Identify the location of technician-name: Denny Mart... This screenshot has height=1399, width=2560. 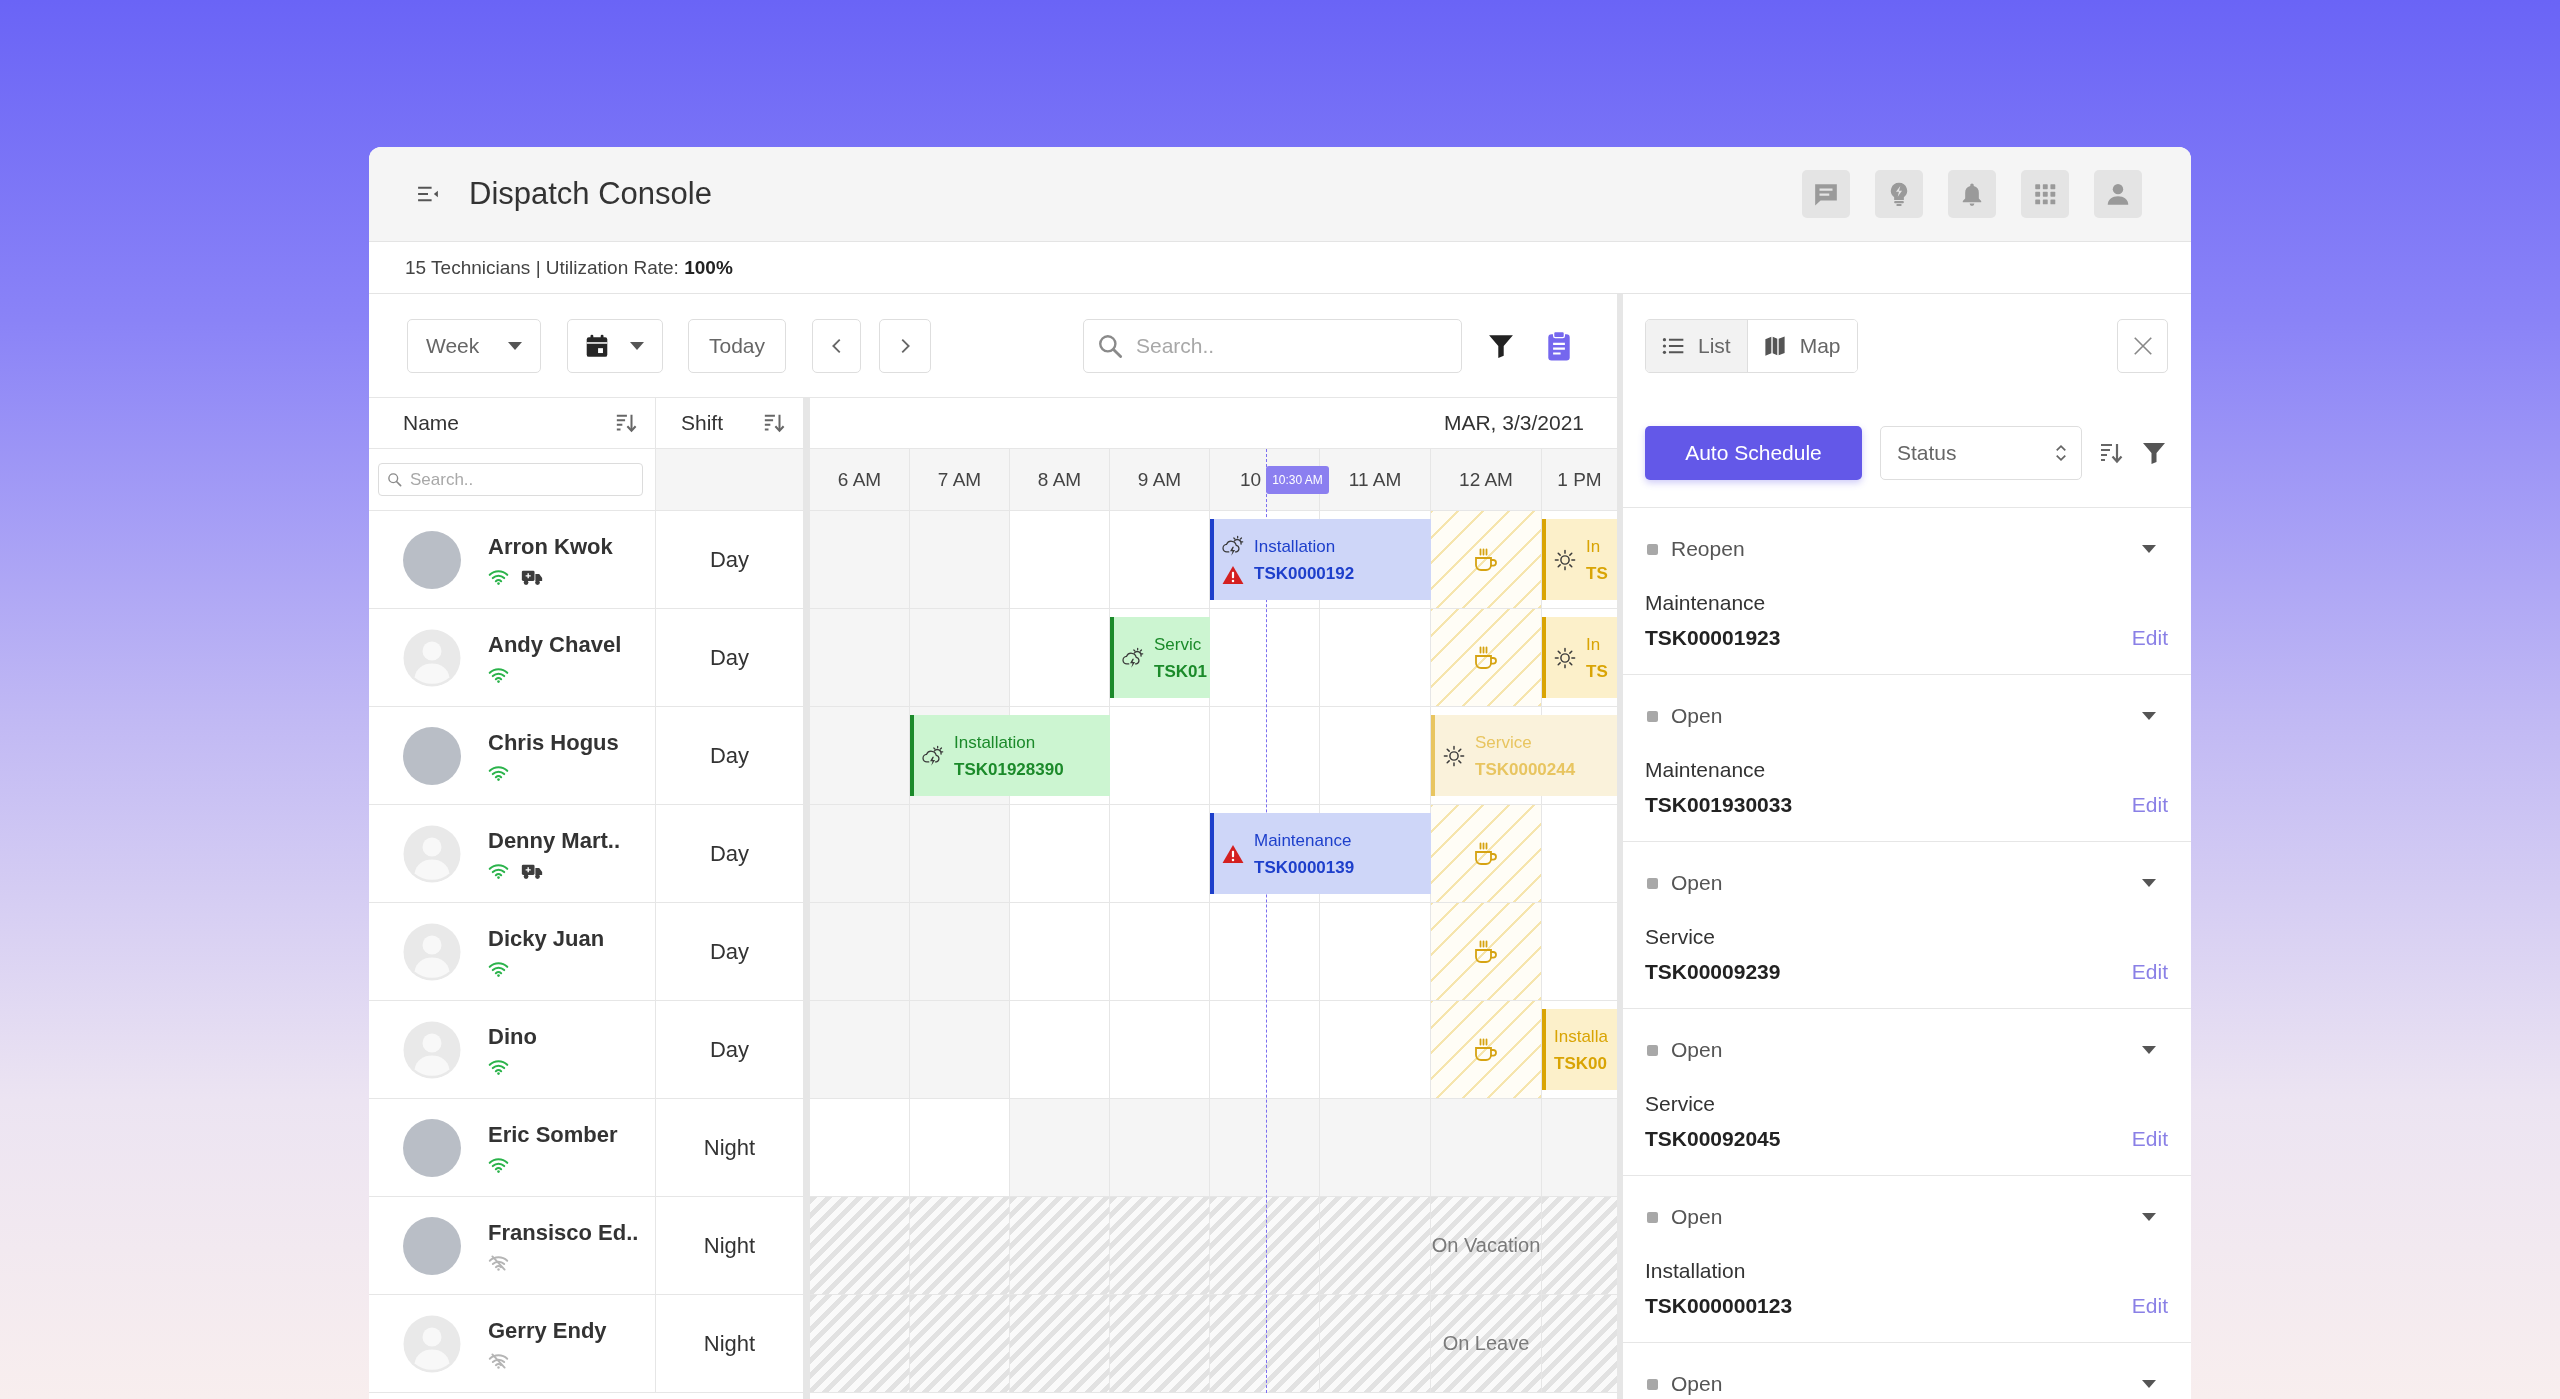
(554, 840).